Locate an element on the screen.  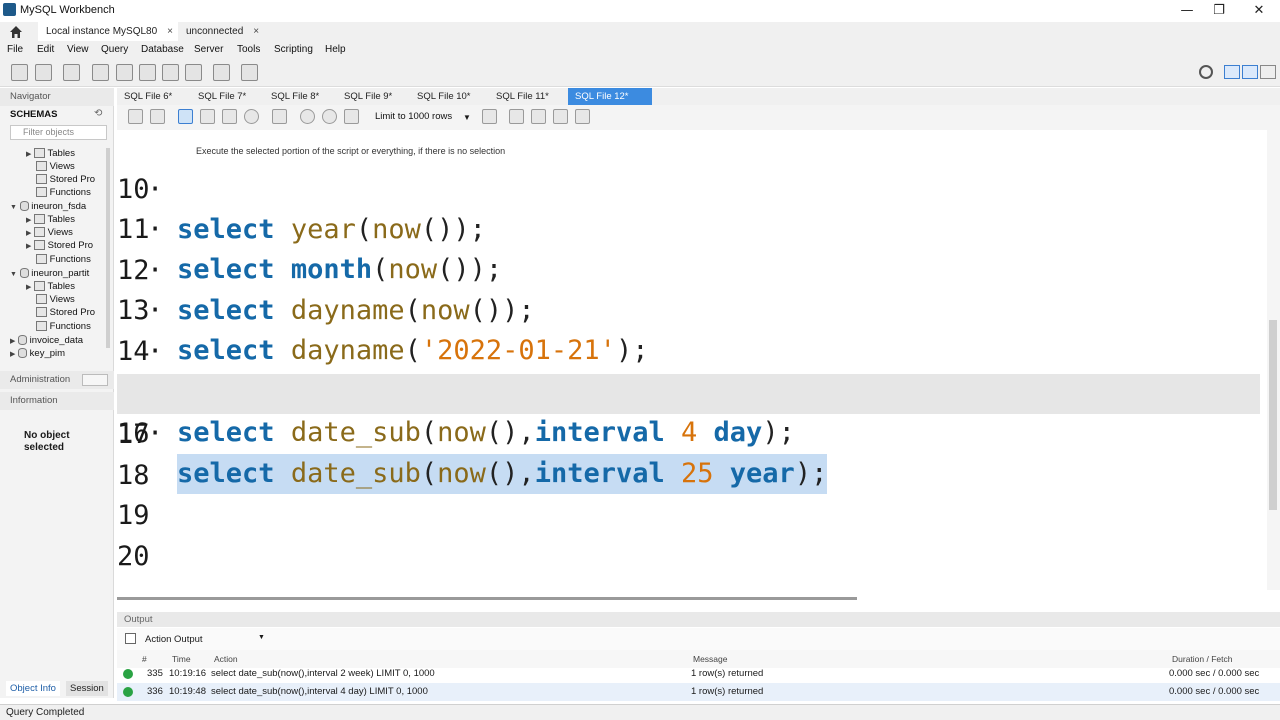
menu-database: Database is located at coordinates (162, 49).